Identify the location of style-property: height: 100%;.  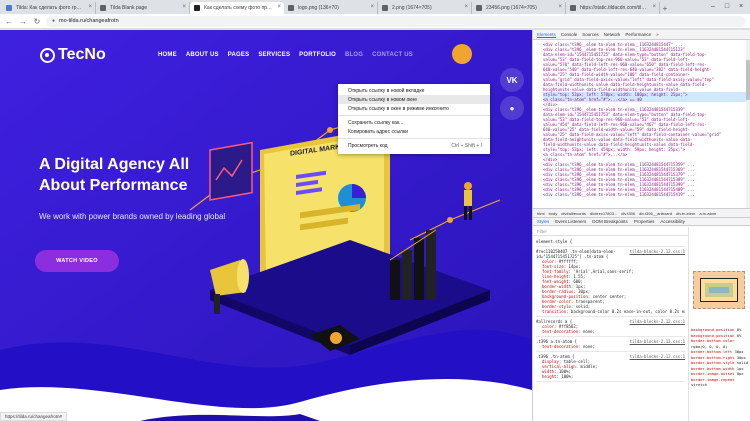
(610, 376).